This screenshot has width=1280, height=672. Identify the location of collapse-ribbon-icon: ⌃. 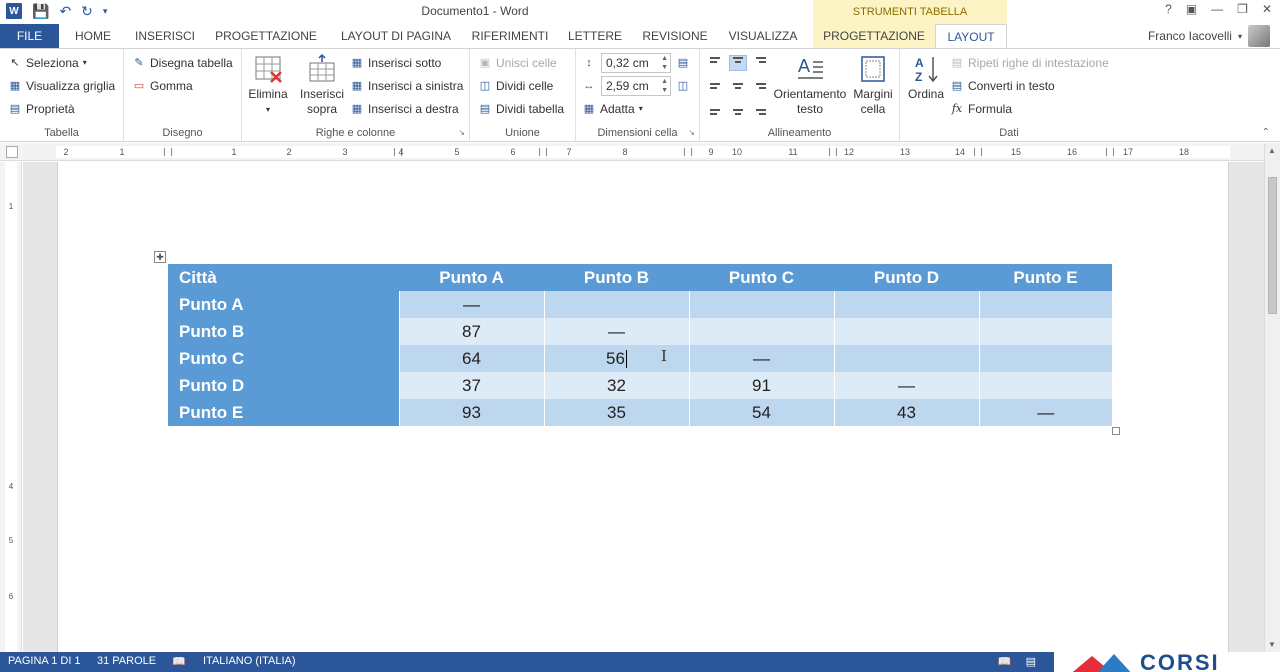
(1266, 132).